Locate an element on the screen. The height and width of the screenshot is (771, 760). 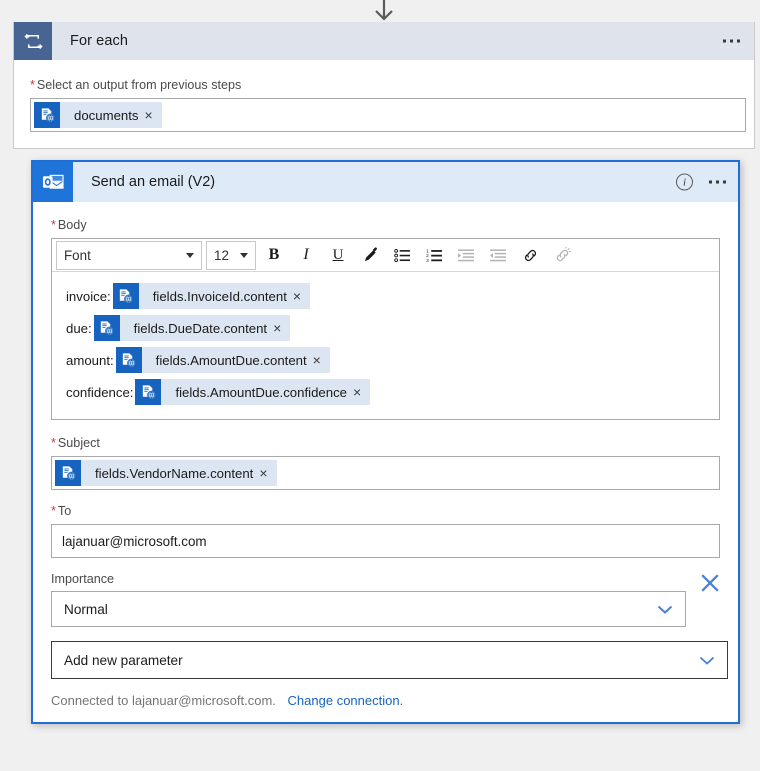
bulleted-list-icon is located at coordinates (402, 255).